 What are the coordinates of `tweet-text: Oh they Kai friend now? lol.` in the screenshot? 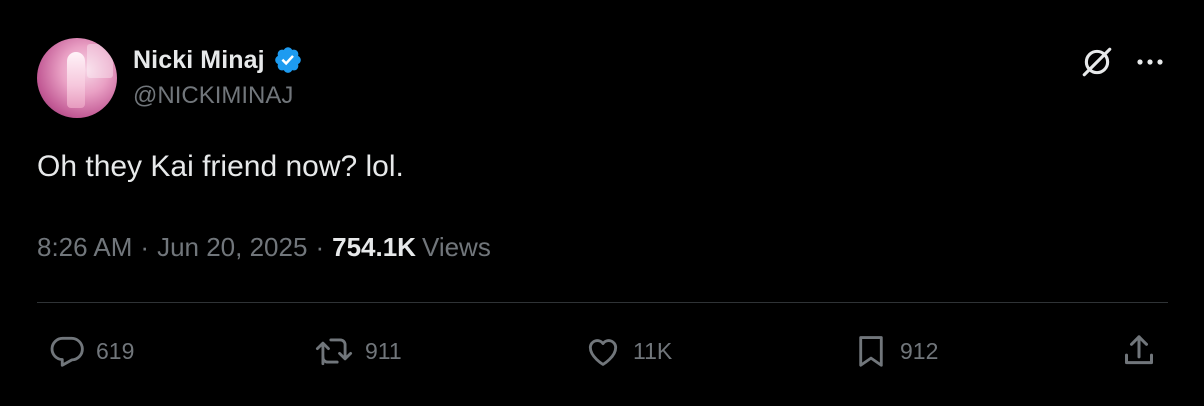 It's located at (220, 166).